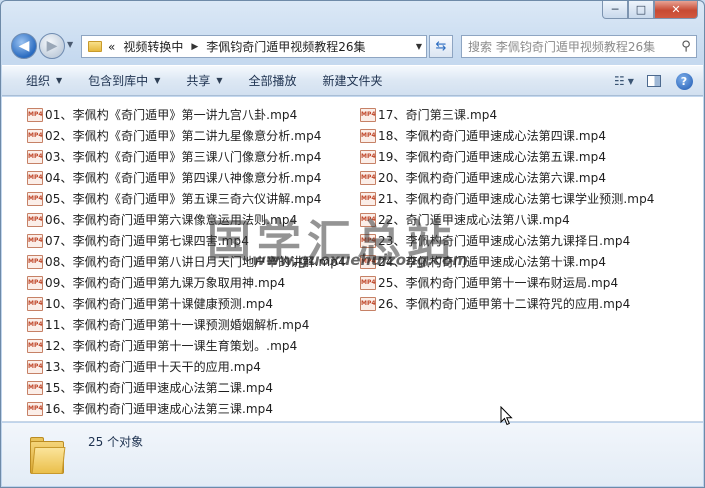 This screenshot has height=488, width=705. Describe the element at coordinates (192, 324) in the screenshot. I see `file-item: MP4 11、李佩杓奇门遁甲第十一课预测婚姻解析.mp4` at that location.